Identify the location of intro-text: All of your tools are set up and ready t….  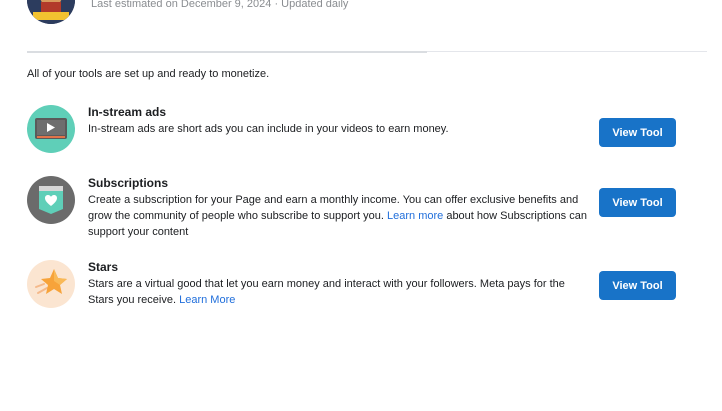
(148, 74).